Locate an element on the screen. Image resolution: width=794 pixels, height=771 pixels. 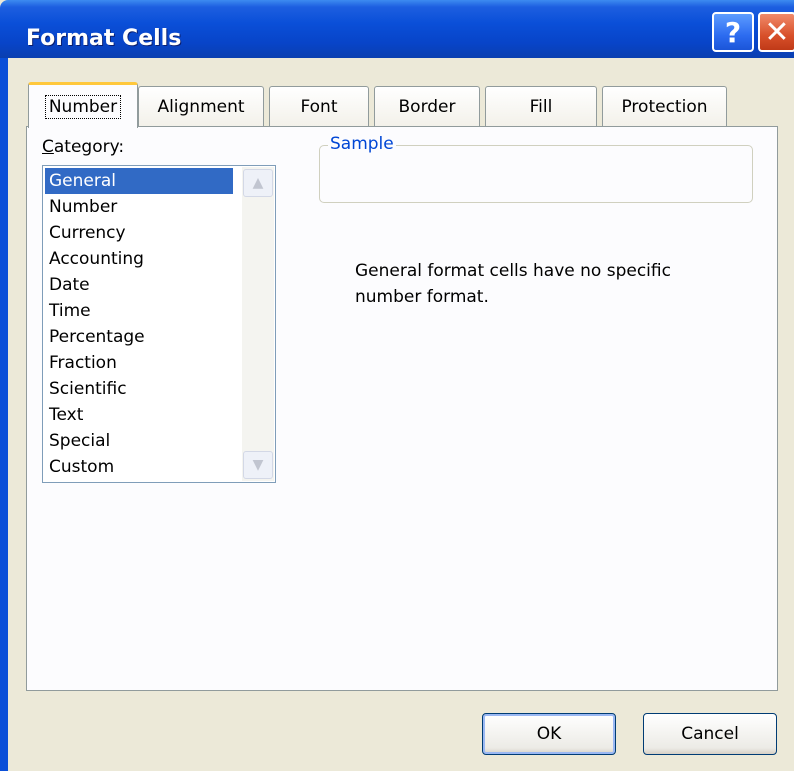
tab-font: Font is located at coordinates (319, 106).